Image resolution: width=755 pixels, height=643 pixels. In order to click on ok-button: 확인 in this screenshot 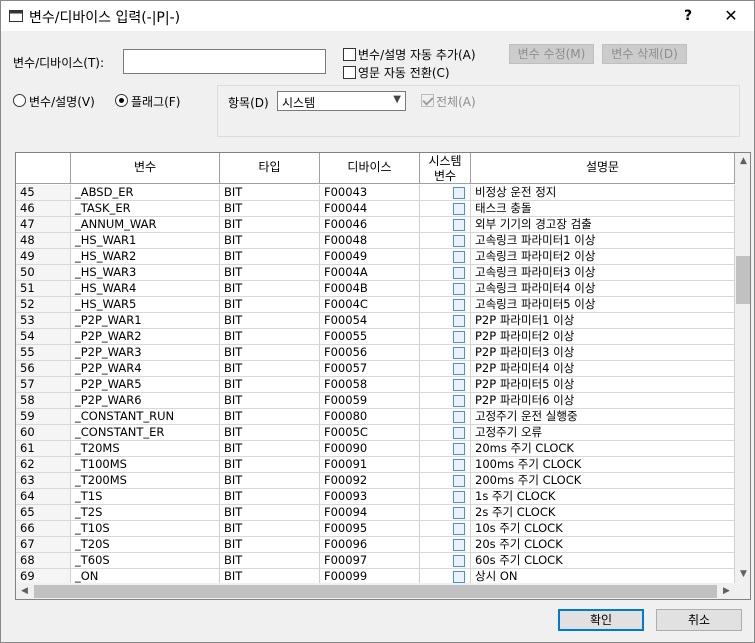, I will do `click(601, 620)`.